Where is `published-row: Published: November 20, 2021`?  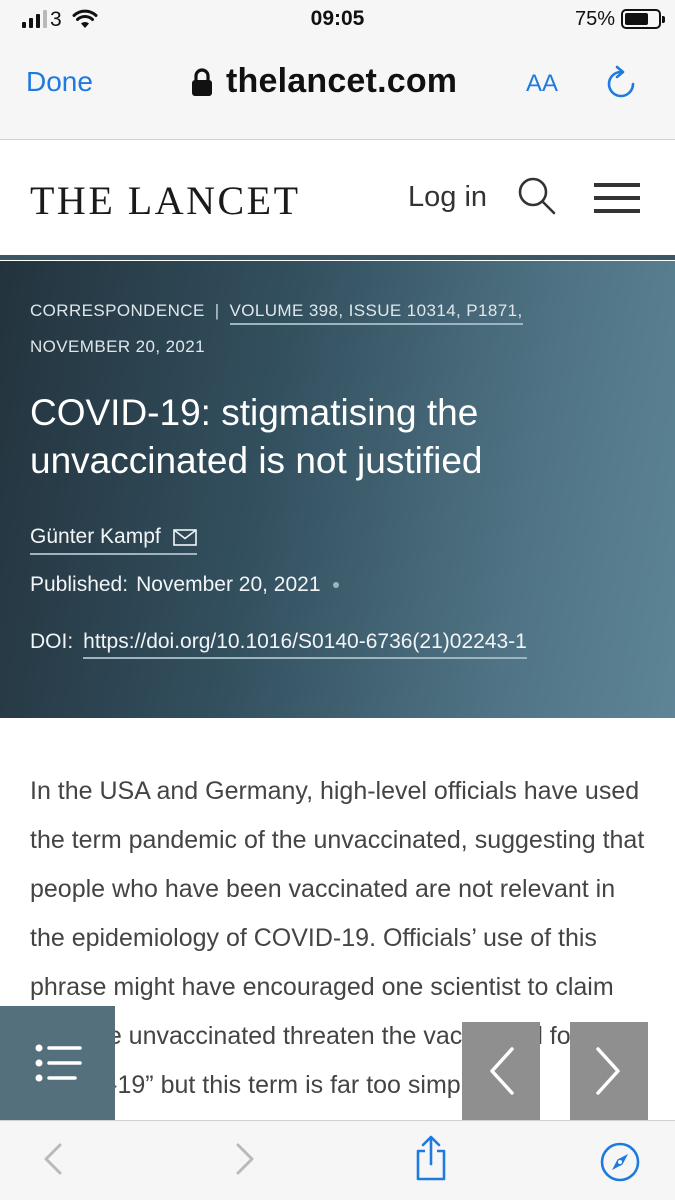
published-row: Published: November 20, 2021 is located at coordinates (184, 585).